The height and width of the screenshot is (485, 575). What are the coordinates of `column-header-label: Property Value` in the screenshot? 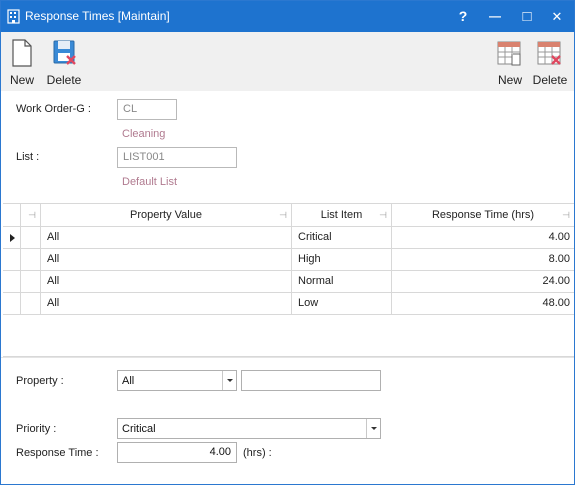 It's located at (166, 215).